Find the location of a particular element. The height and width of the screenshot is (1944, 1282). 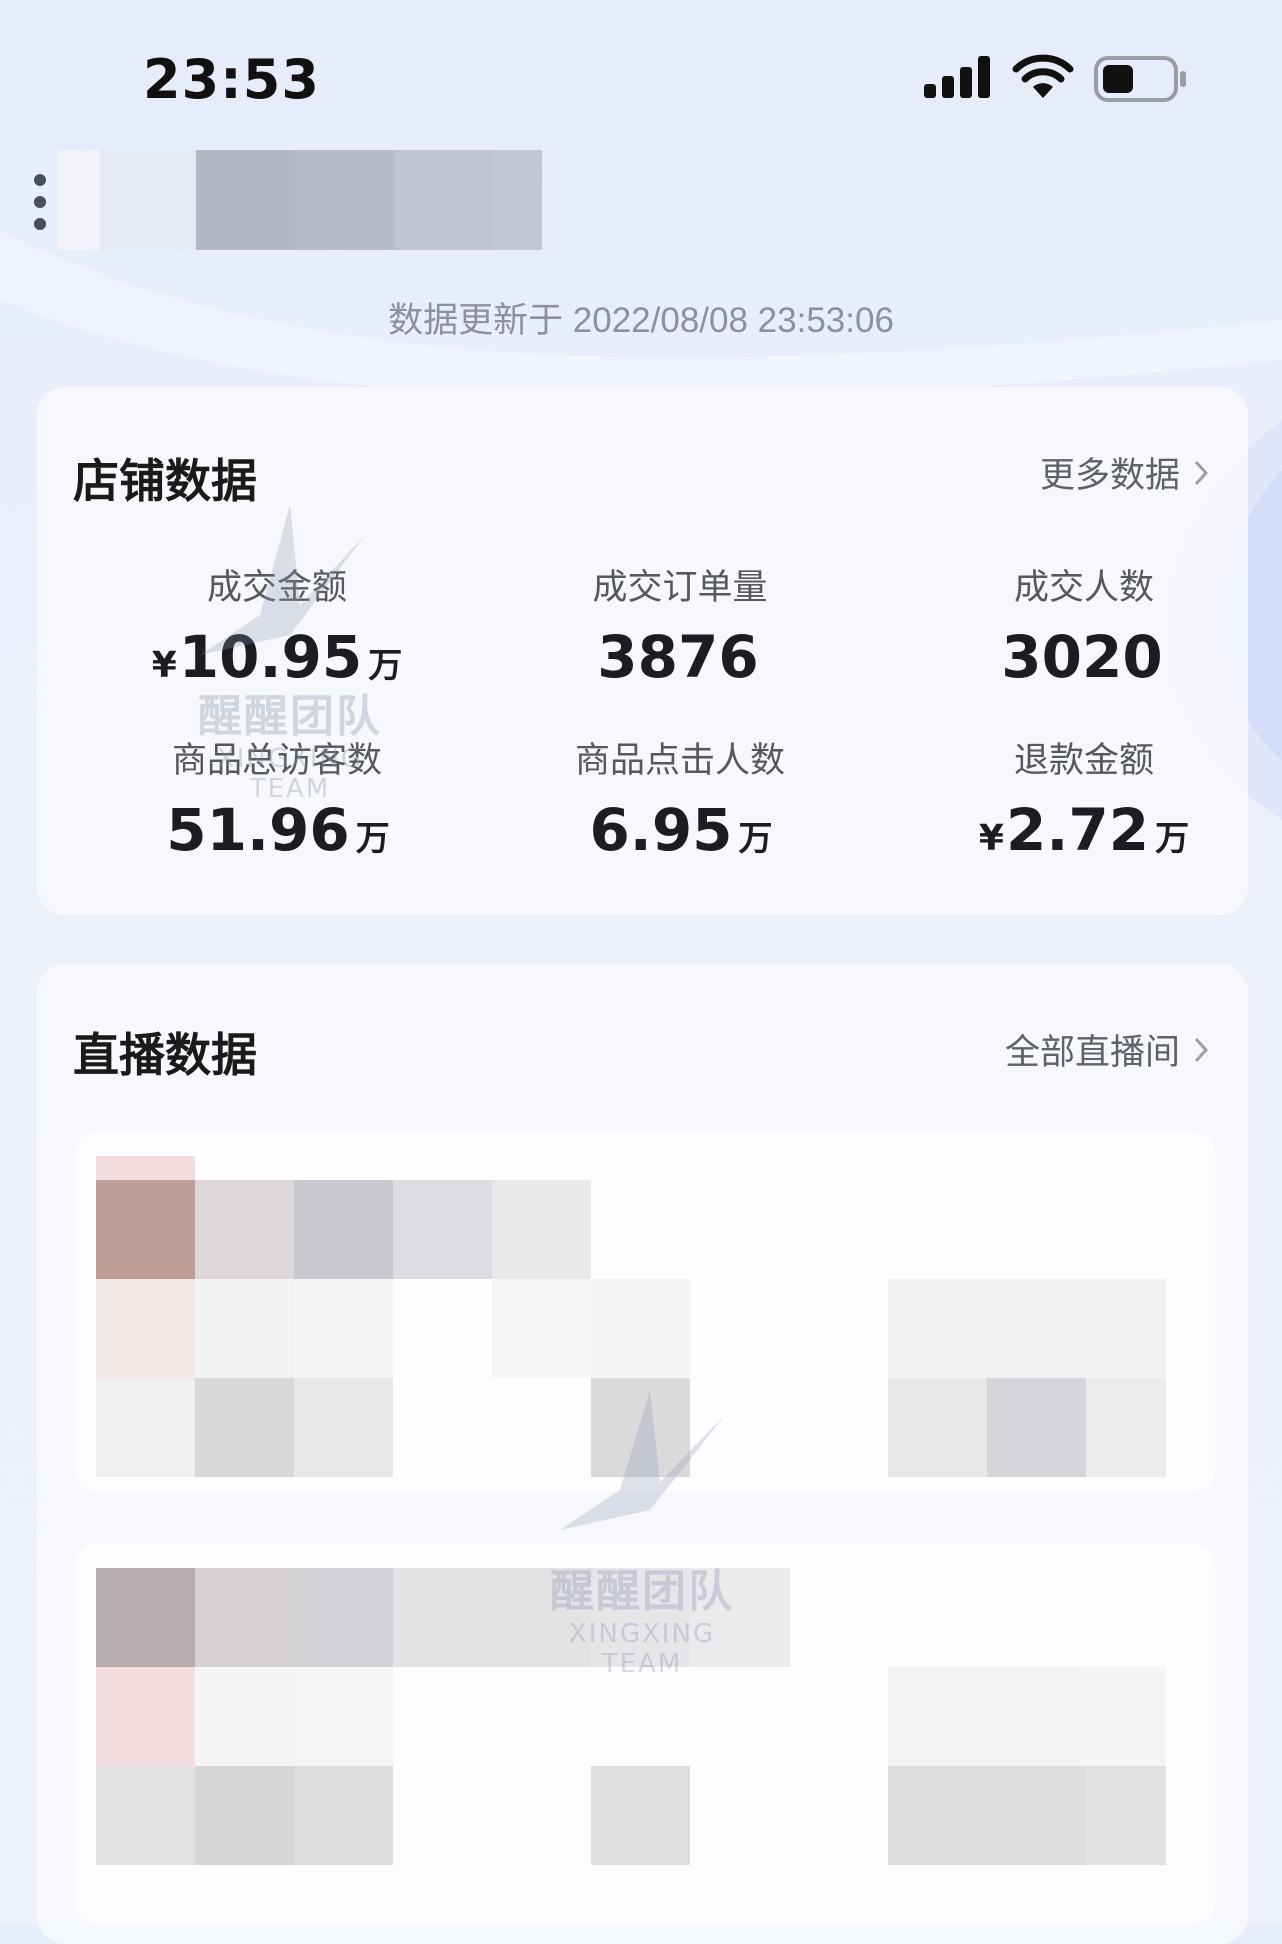

metric-value: 3020 is located at coordinates (1082, 657).